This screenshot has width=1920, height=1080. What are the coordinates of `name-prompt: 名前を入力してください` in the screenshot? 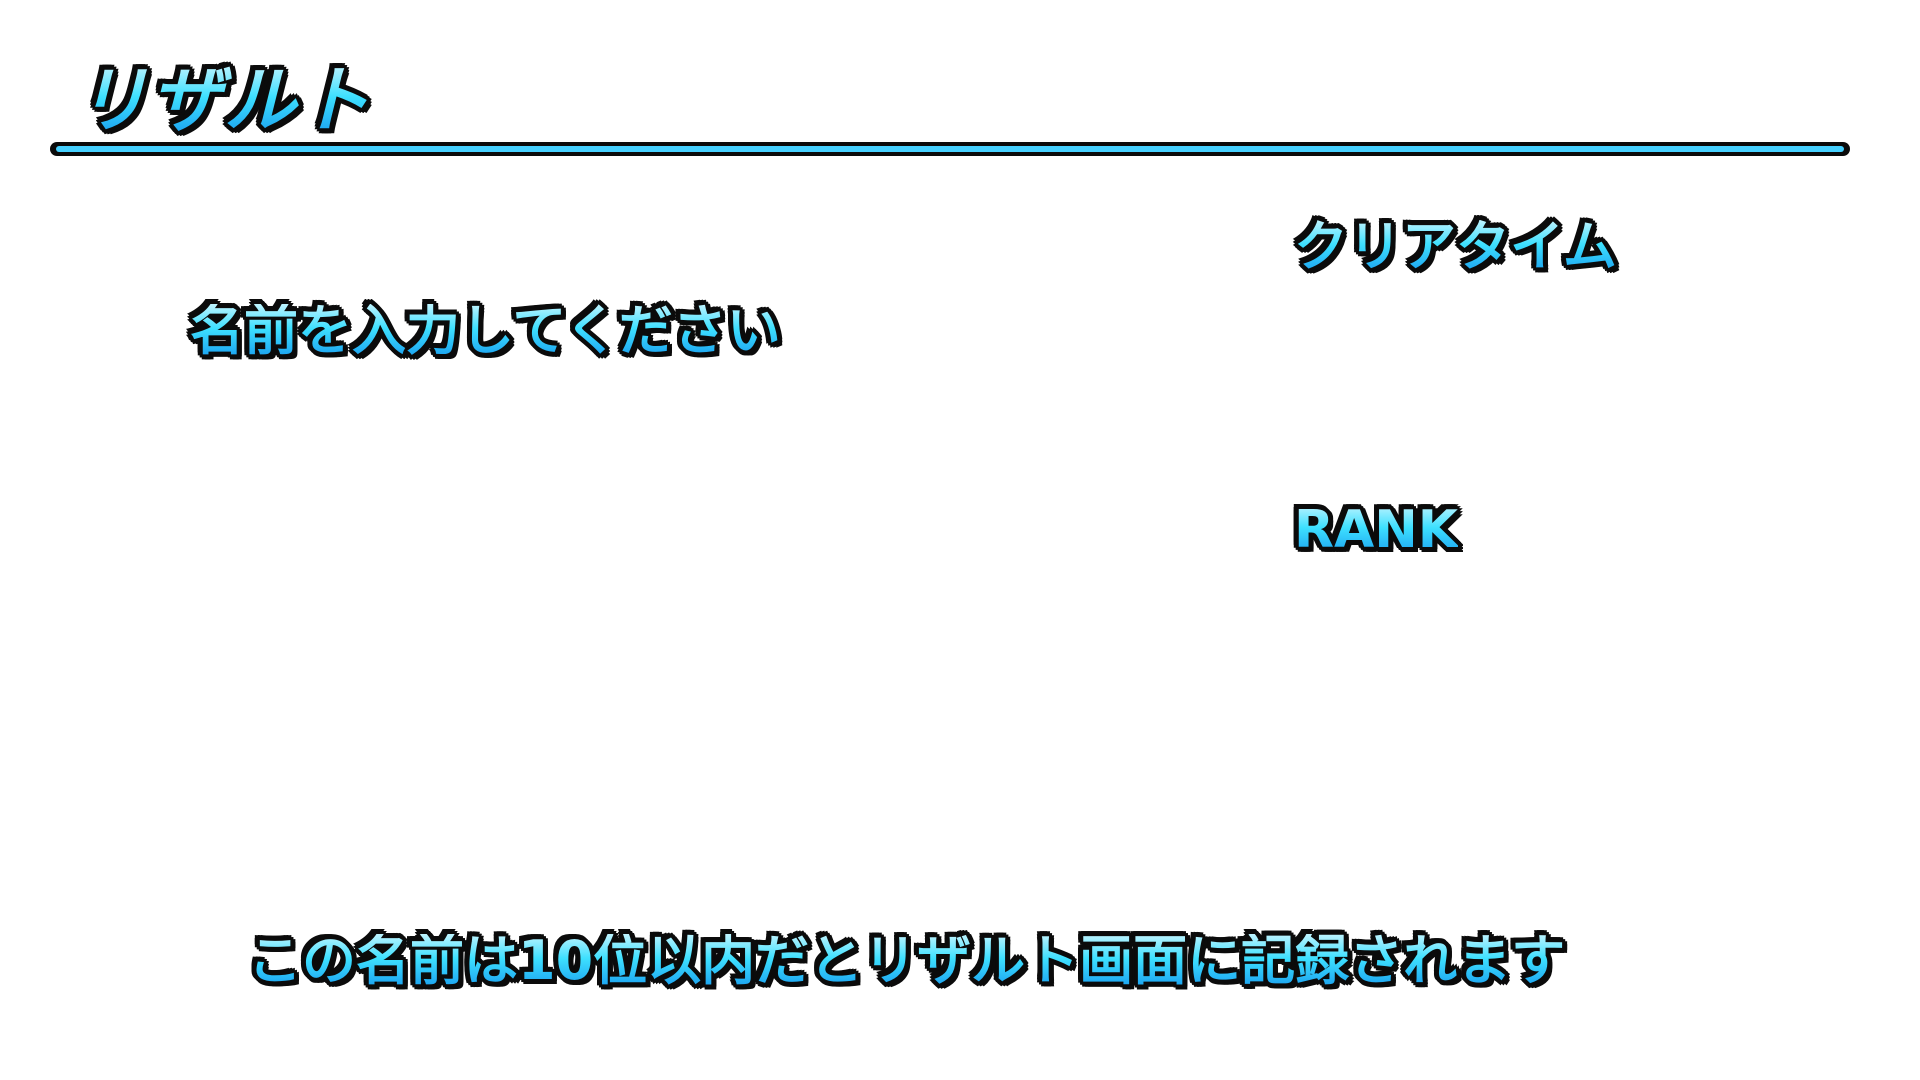 It's located at (485, 330).